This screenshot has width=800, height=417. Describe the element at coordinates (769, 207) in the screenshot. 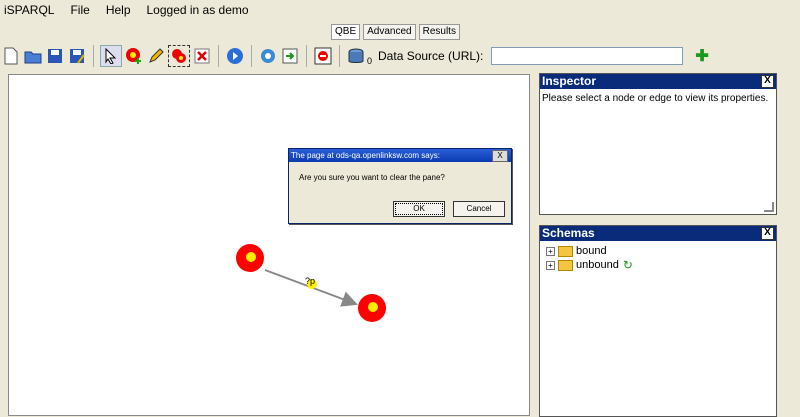

I see `resize-handle` at that location.